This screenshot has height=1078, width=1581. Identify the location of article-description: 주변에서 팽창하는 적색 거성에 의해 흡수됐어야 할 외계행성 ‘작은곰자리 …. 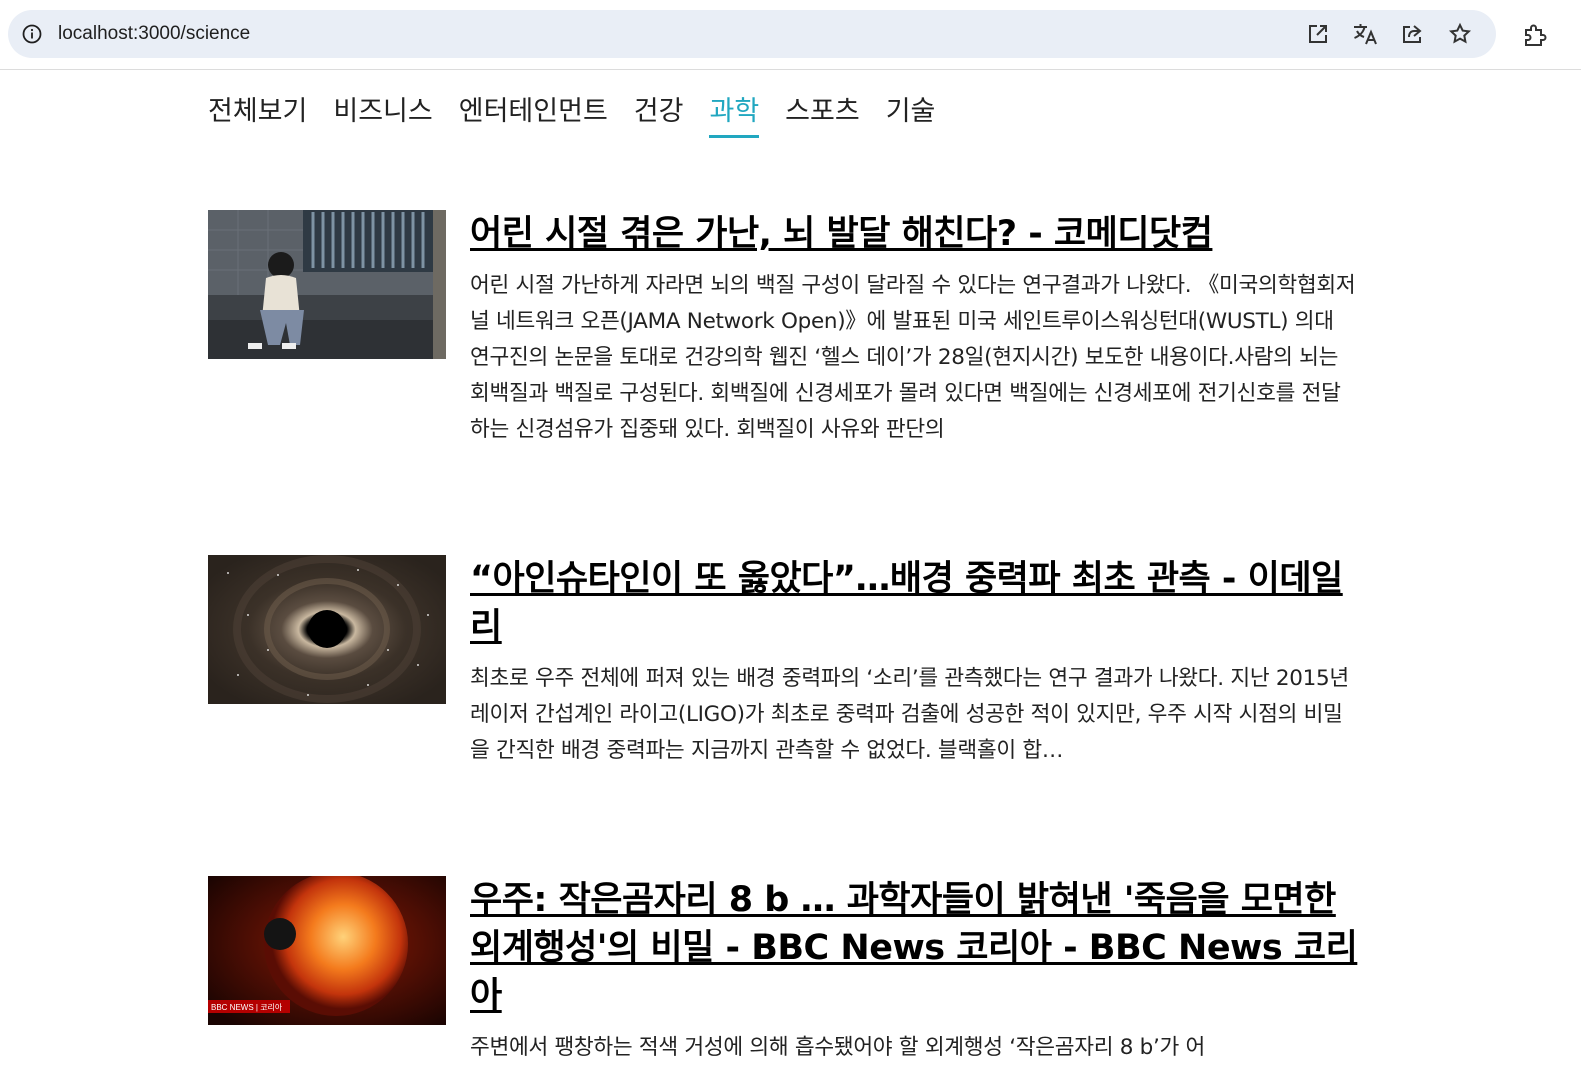
(838, 1047).